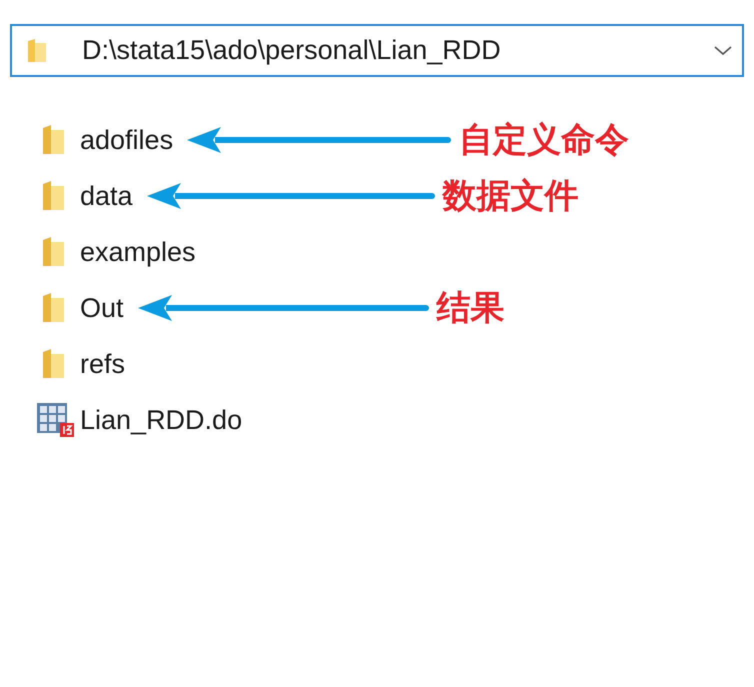 The height and width of the screenshot is (687, 754). What do you see at coordinates (138, 252) in the screenshot?
I see `file-name: examples` at bounding box center [138, 252].